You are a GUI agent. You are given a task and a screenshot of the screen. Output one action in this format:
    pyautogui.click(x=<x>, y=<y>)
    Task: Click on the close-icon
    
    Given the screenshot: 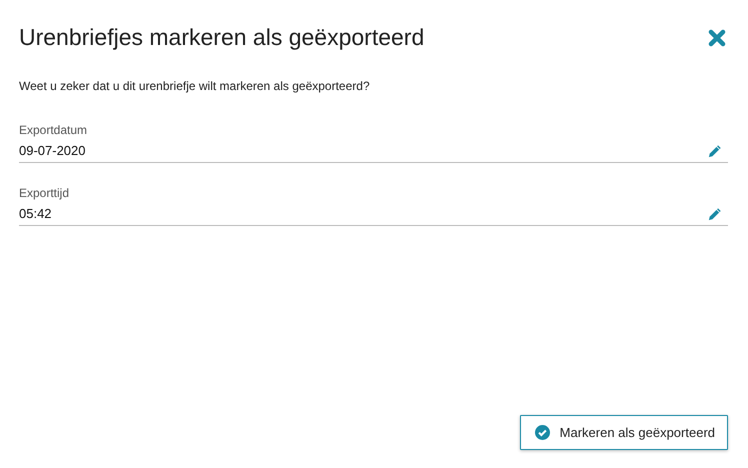 What is the action you would take?
    pyautogui.click(x=717, y=37)
    